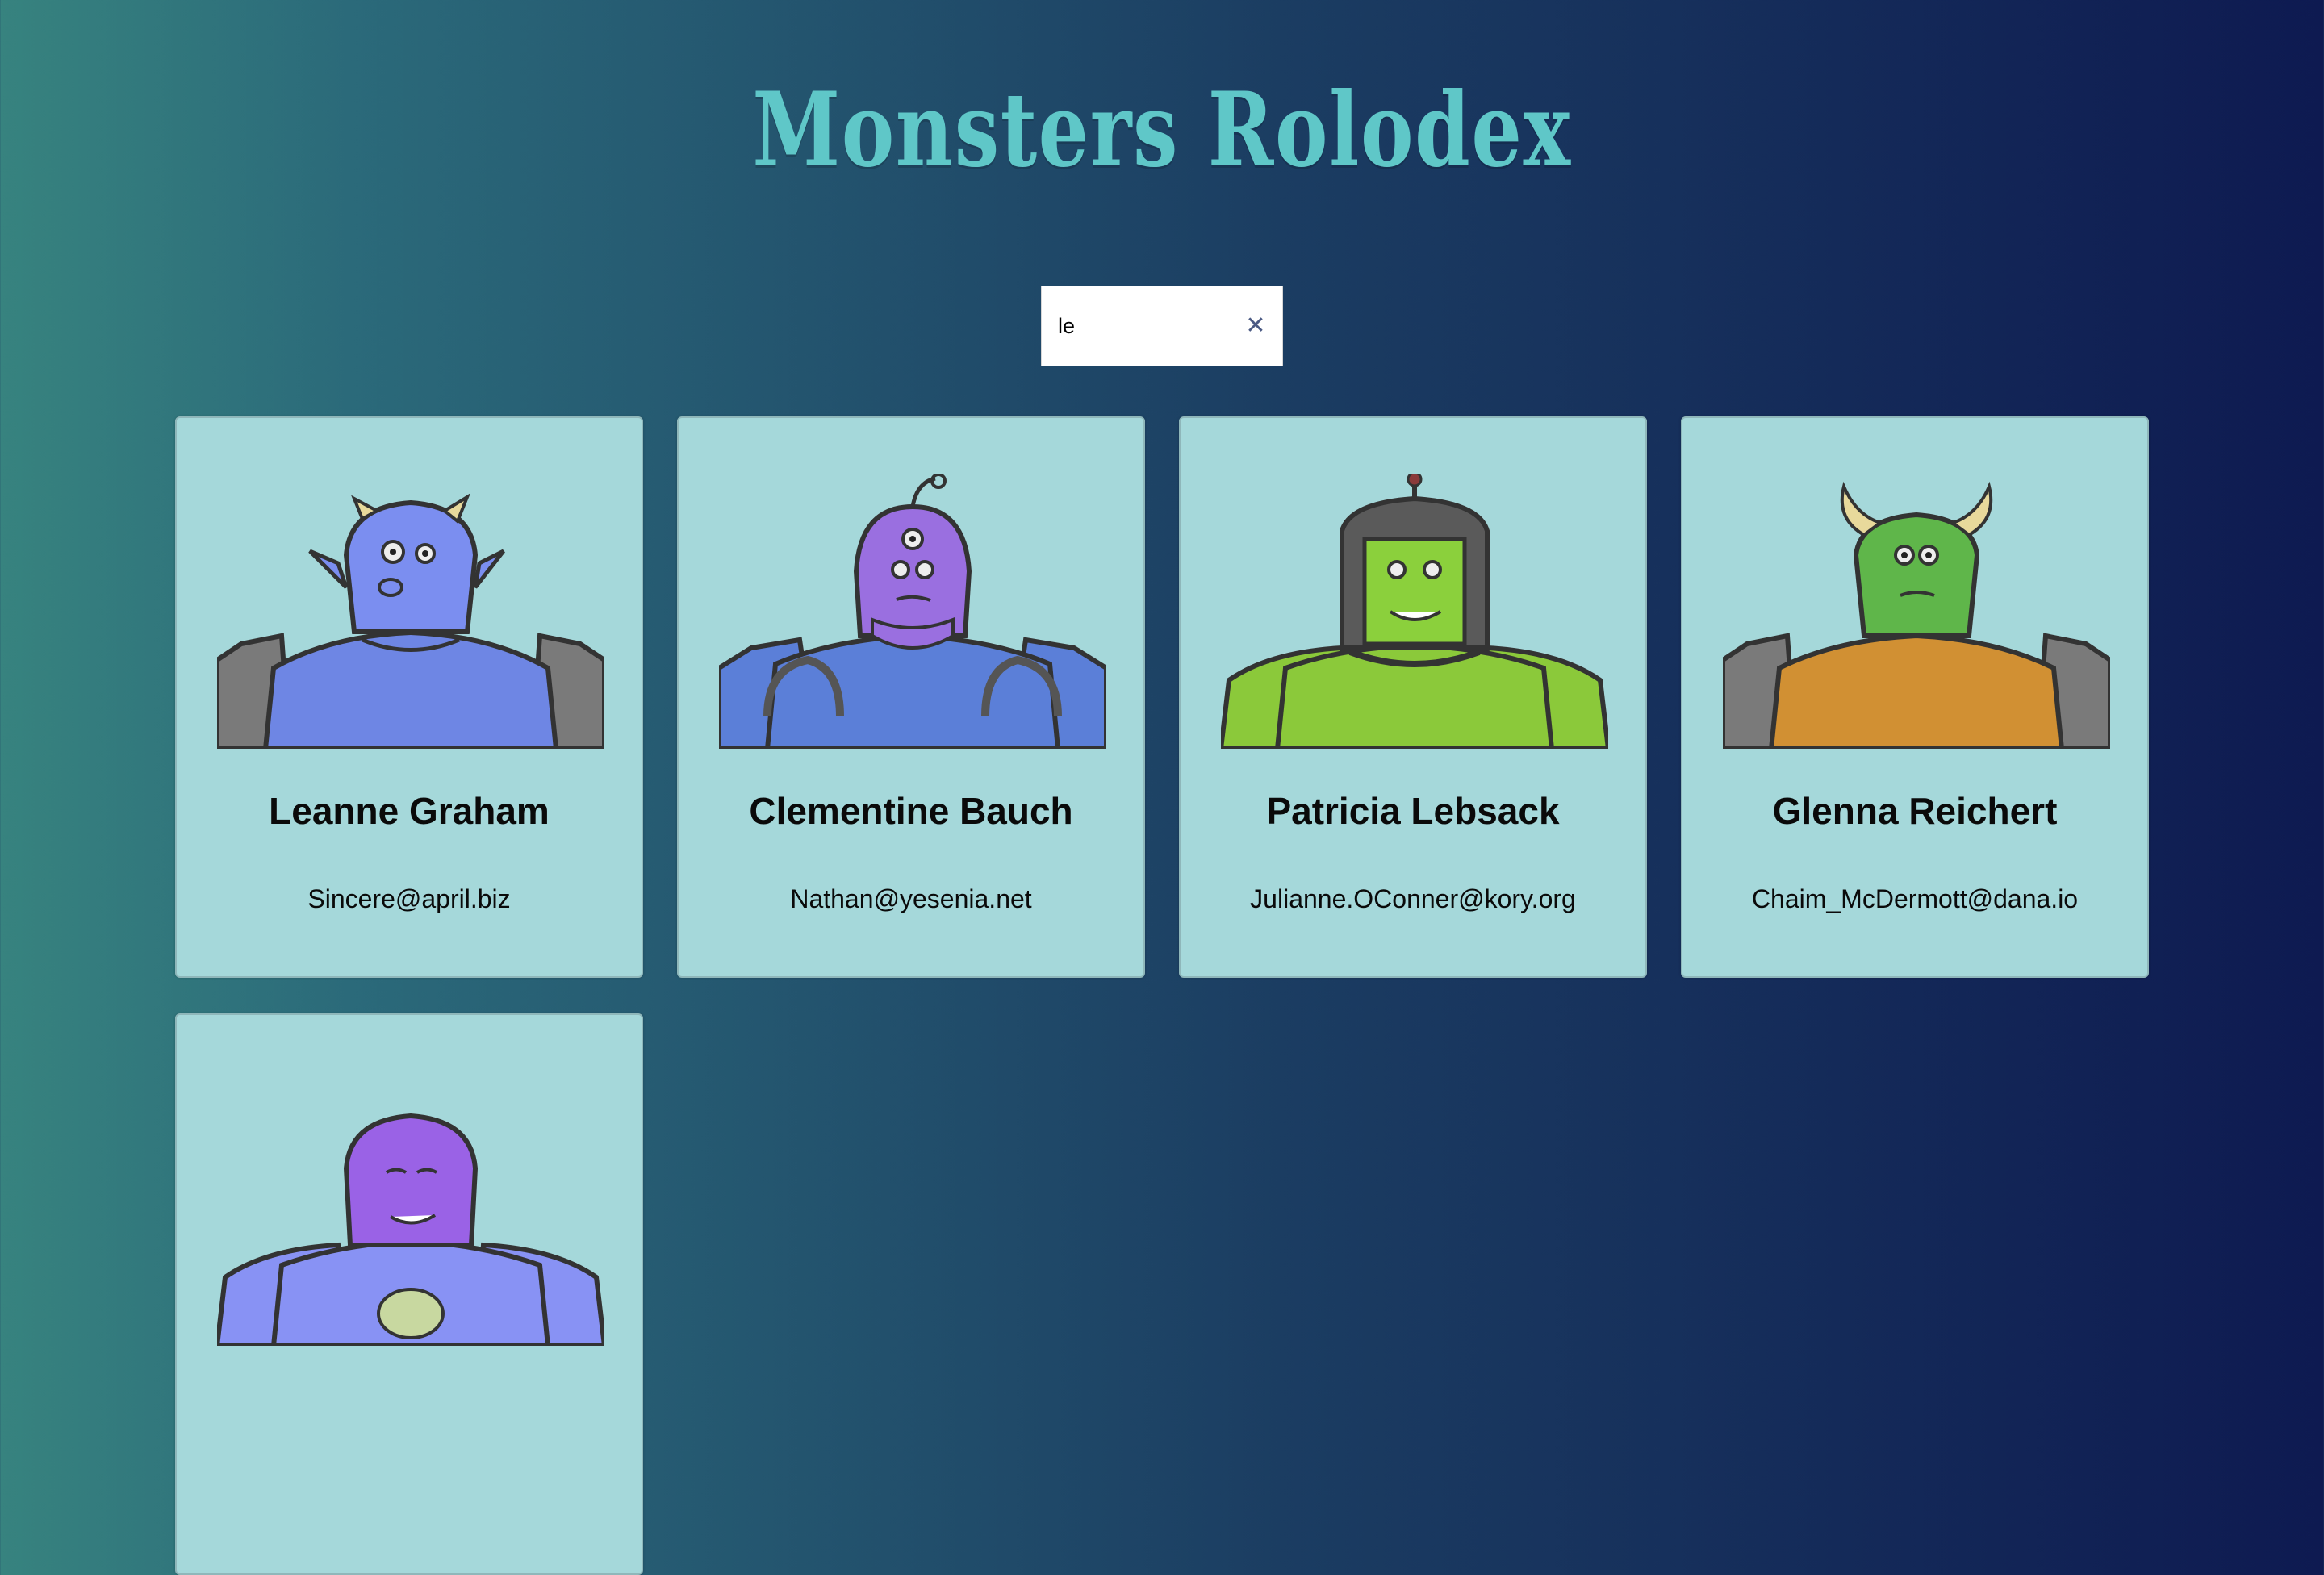  What do you see at coordinates (1413, 811) in the screenshot?
I see `monster-name: Patricia Lebsack` at bounding box center [1413, 811].